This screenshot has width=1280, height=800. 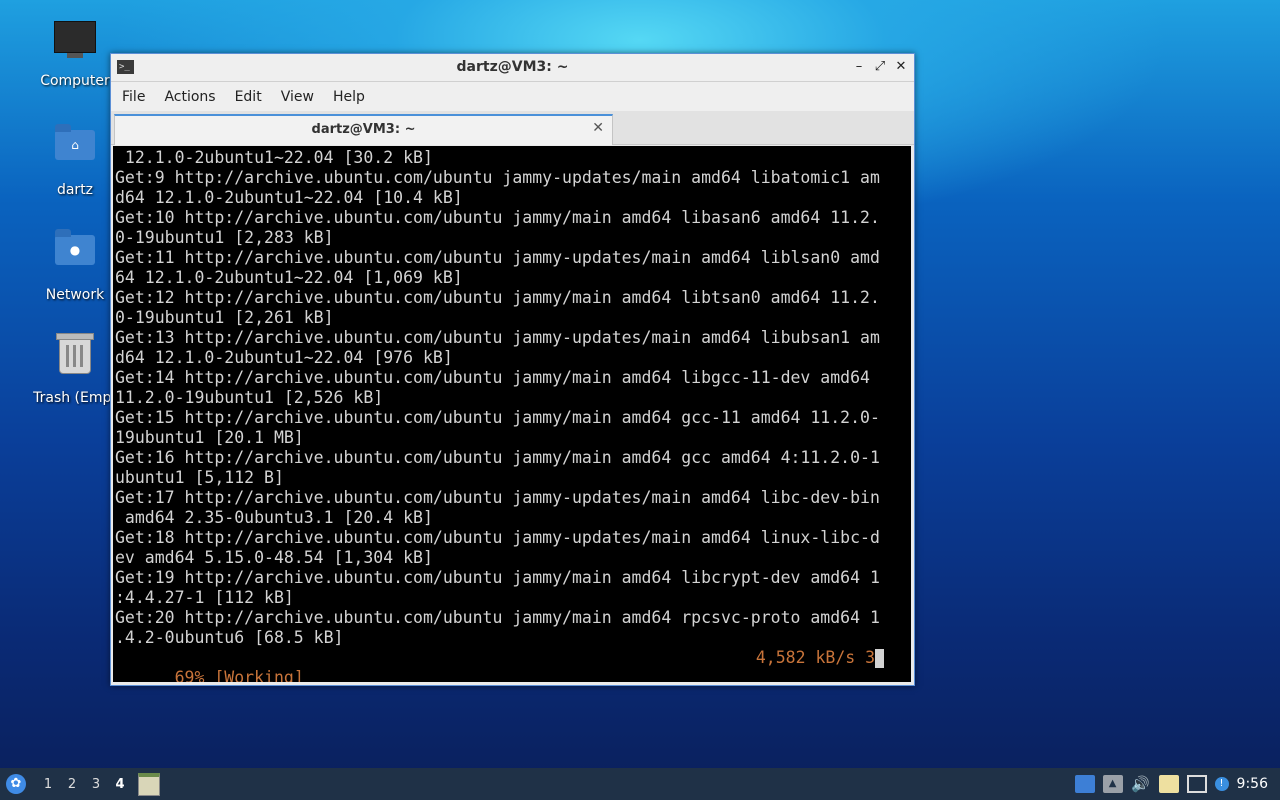 I want to click on workspace-4: 4, so click(x=120, y=784).